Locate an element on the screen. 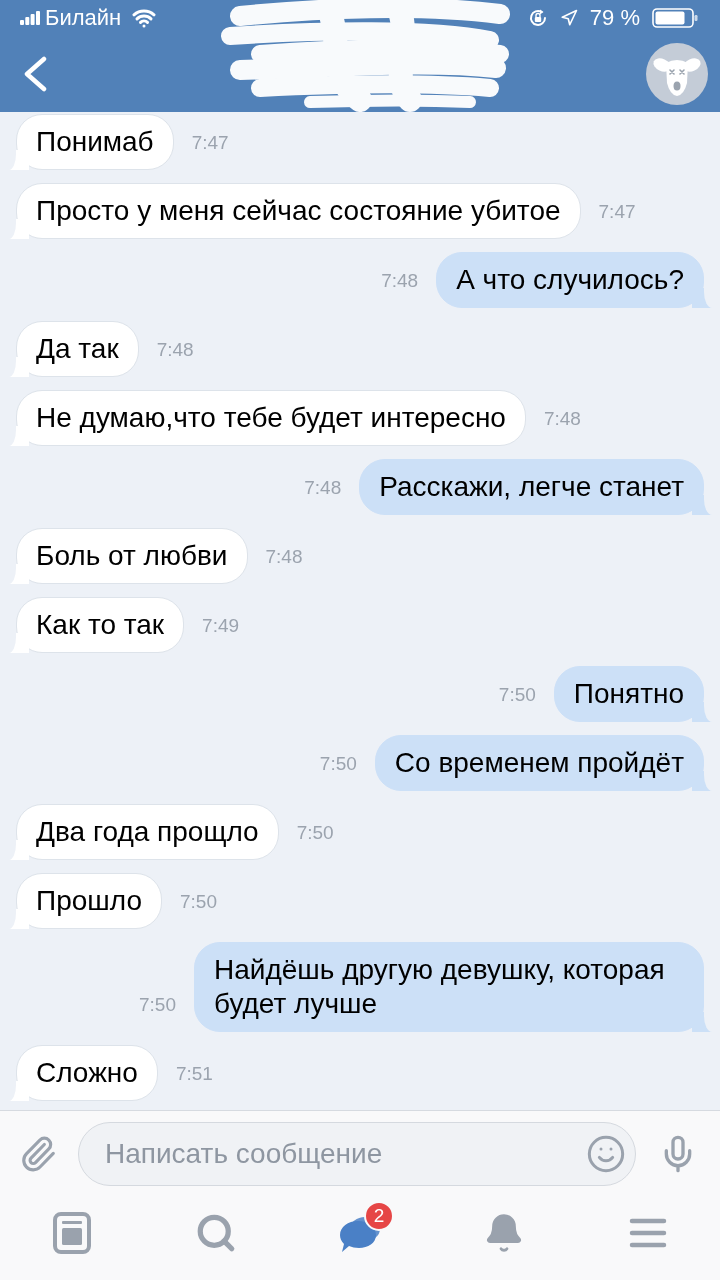  battery-icon is located at coordinates (675, 18).